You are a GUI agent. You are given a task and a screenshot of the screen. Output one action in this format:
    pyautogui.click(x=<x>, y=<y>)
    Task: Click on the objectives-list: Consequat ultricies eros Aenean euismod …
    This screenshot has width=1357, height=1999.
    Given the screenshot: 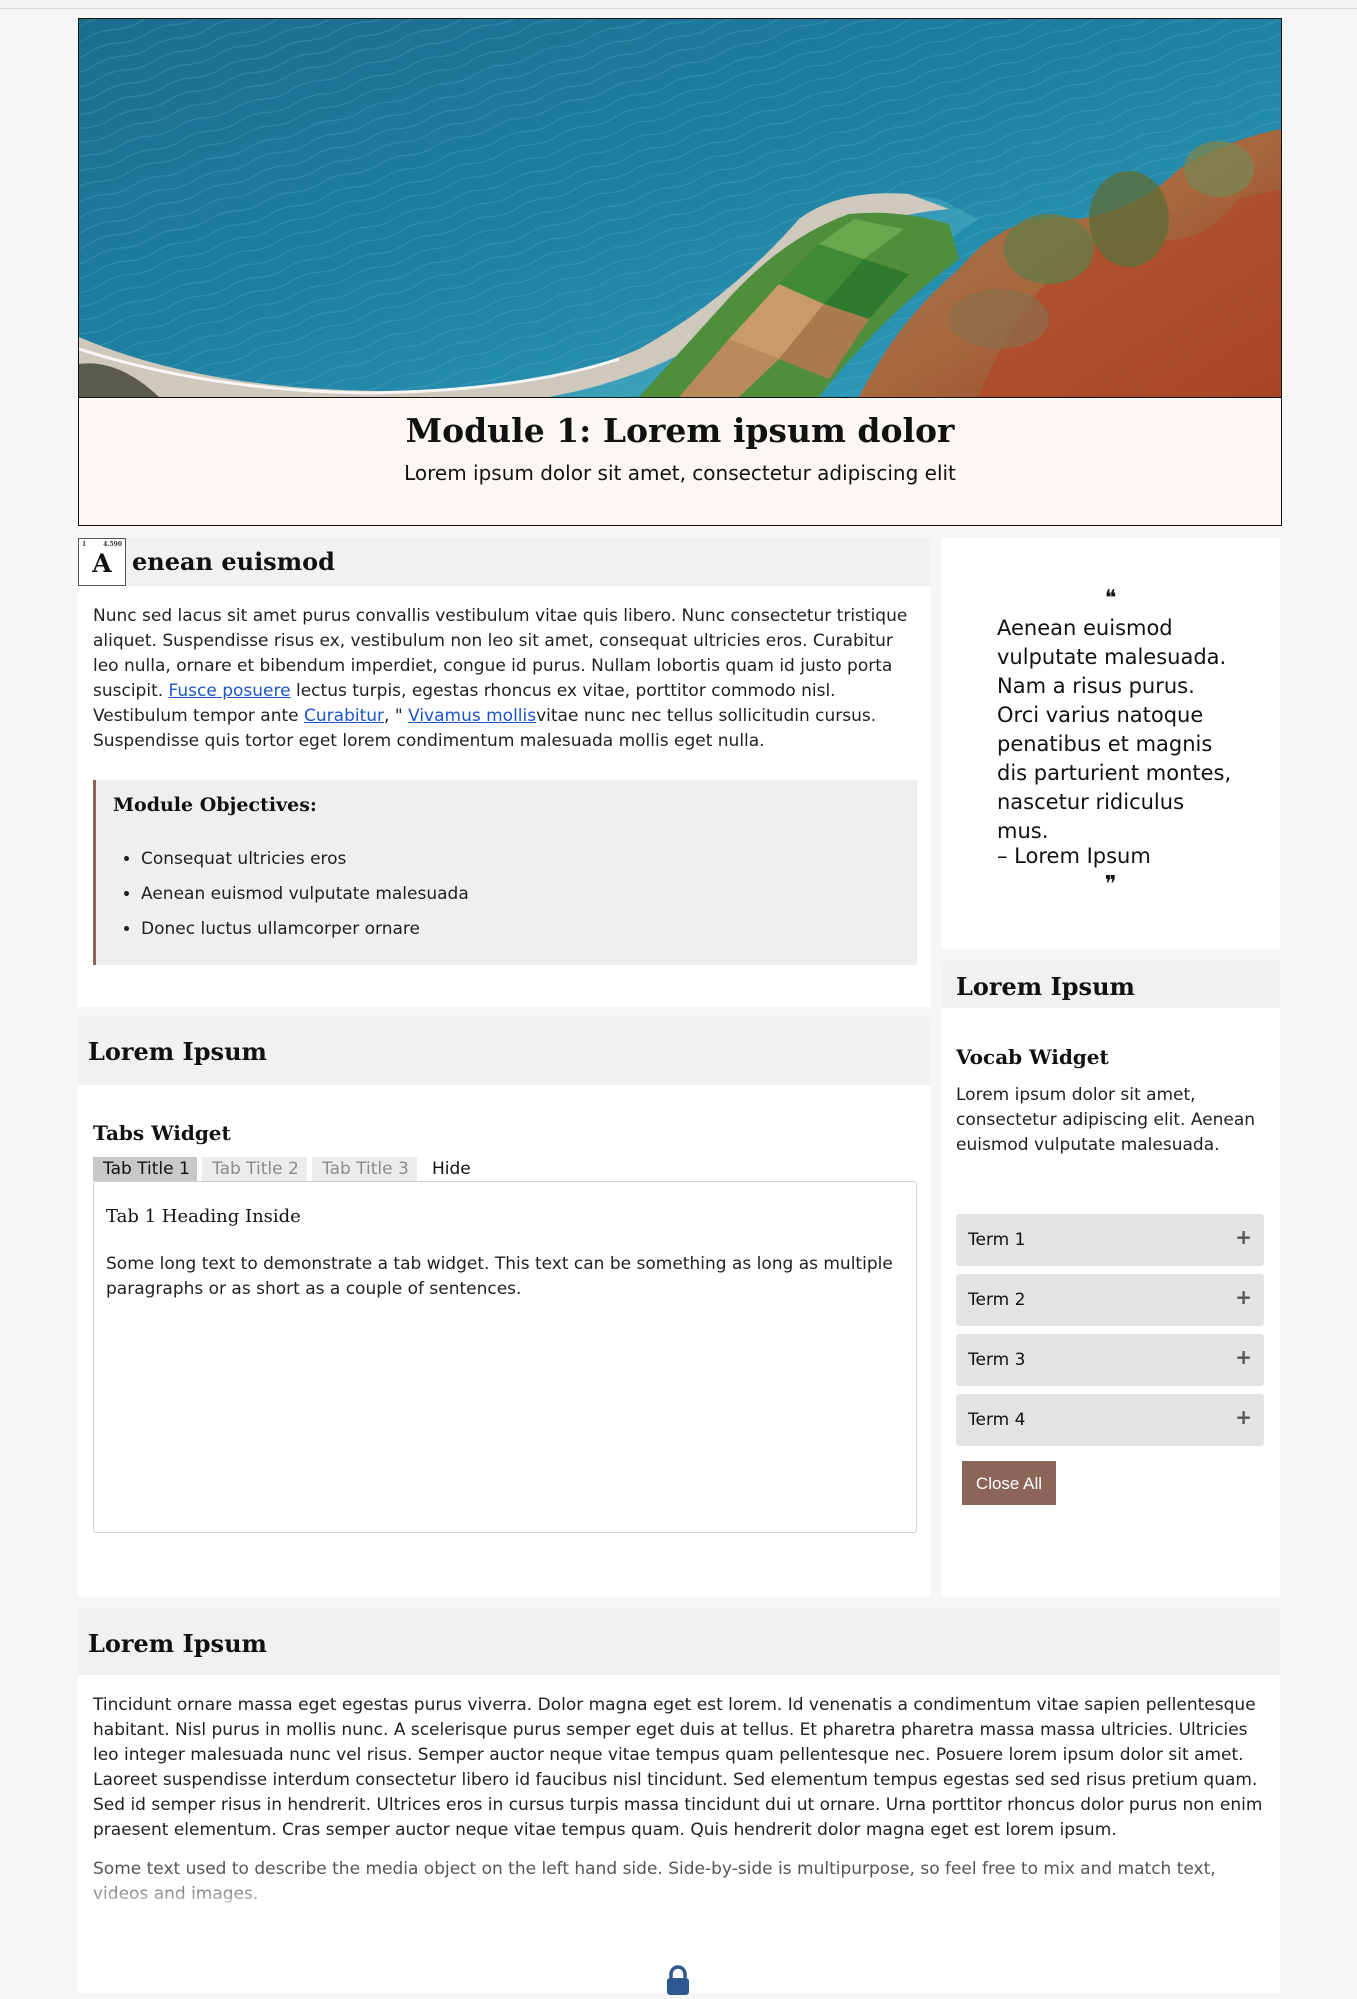 What is the action you would take?
    pyautogui.click(x=291, y=894)
    